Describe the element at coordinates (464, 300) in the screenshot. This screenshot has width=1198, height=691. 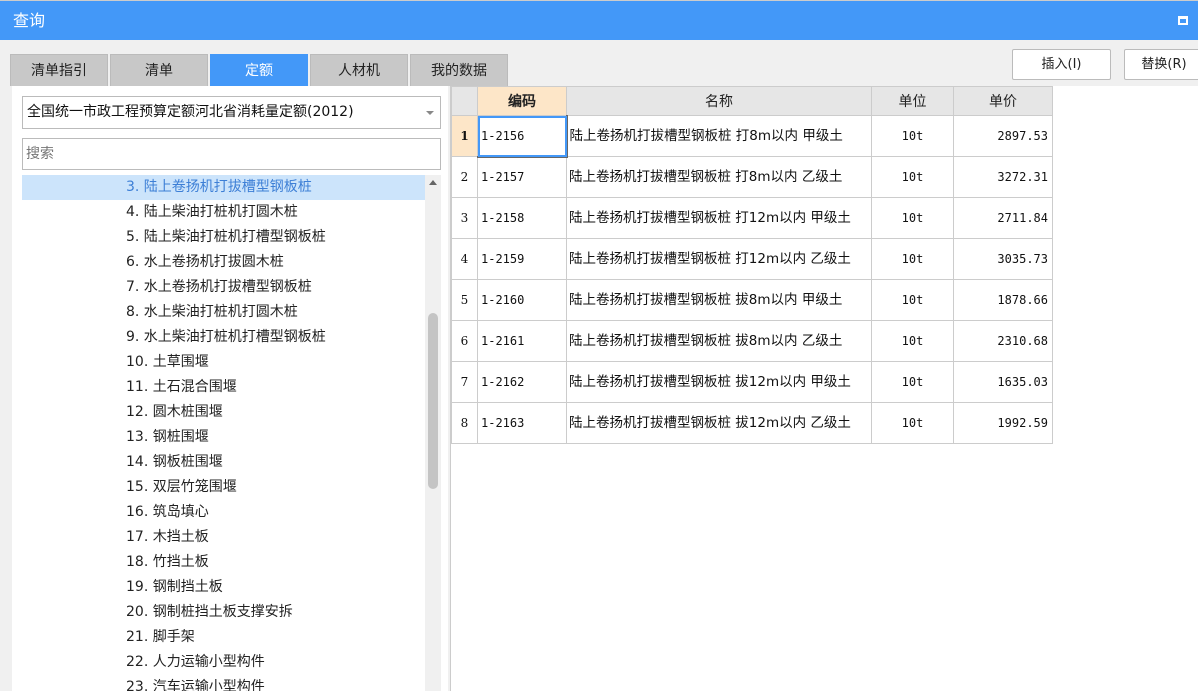
I see `row-number: 5` at that location.